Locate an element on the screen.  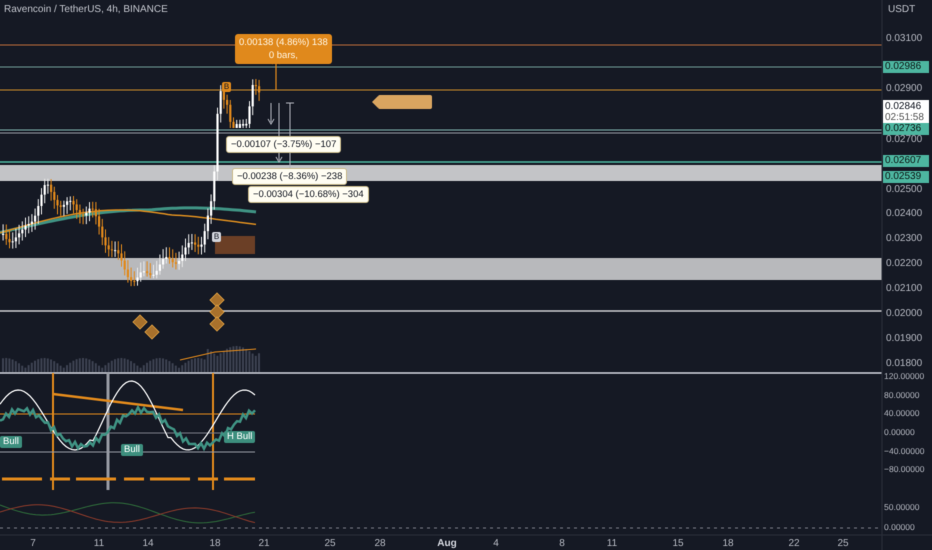
price-axis-label: 0.02500 is located at coordinates (904, 190).